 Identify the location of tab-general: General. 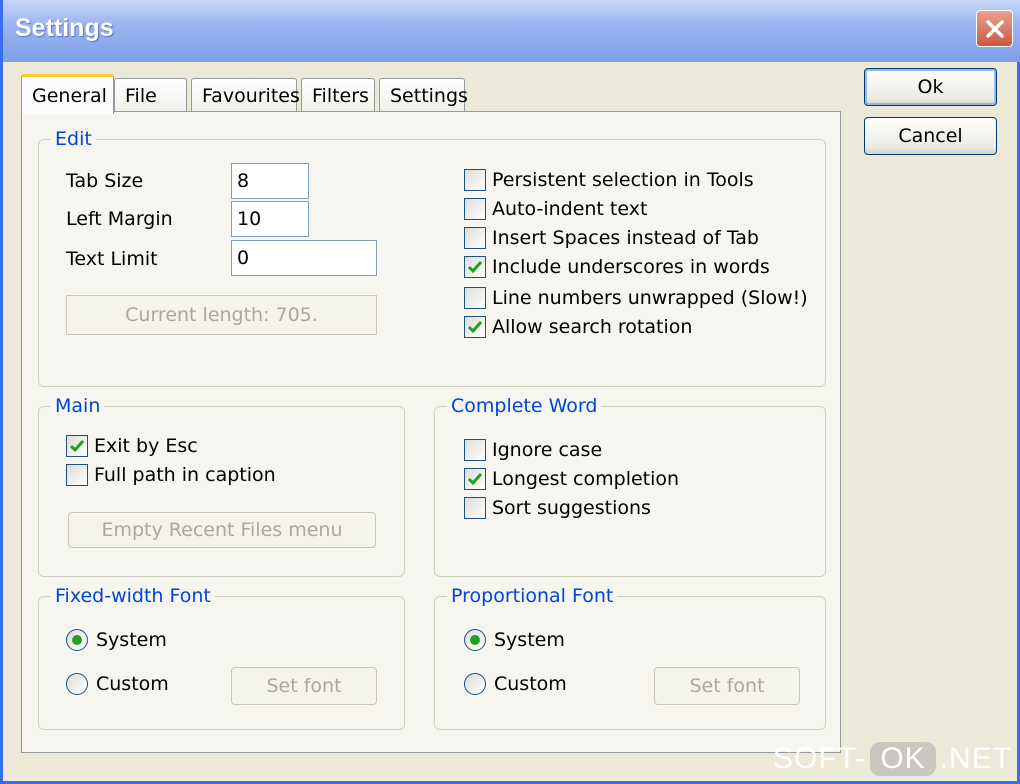
(67, 94).